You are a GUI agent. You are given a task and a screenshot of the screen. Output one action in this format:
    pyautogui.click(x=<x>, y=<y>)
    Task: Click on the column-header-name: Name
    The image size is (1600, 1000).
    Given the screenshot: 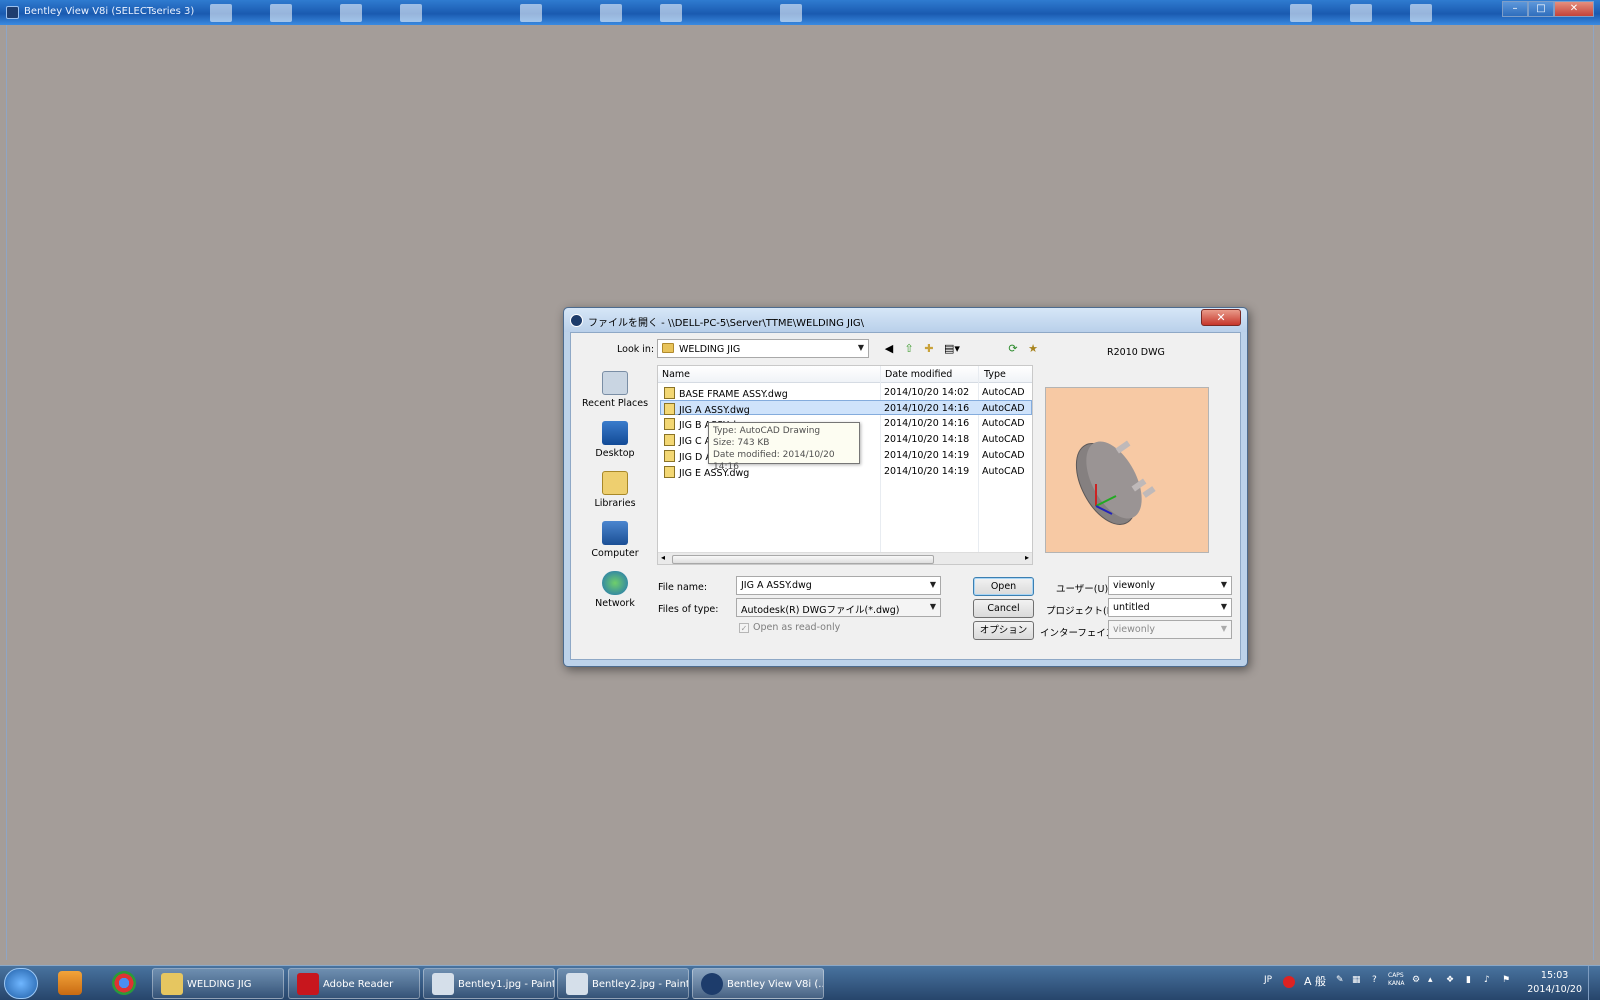 What is the action you would take?
    pyautogui.click(x=676, y=374)
    